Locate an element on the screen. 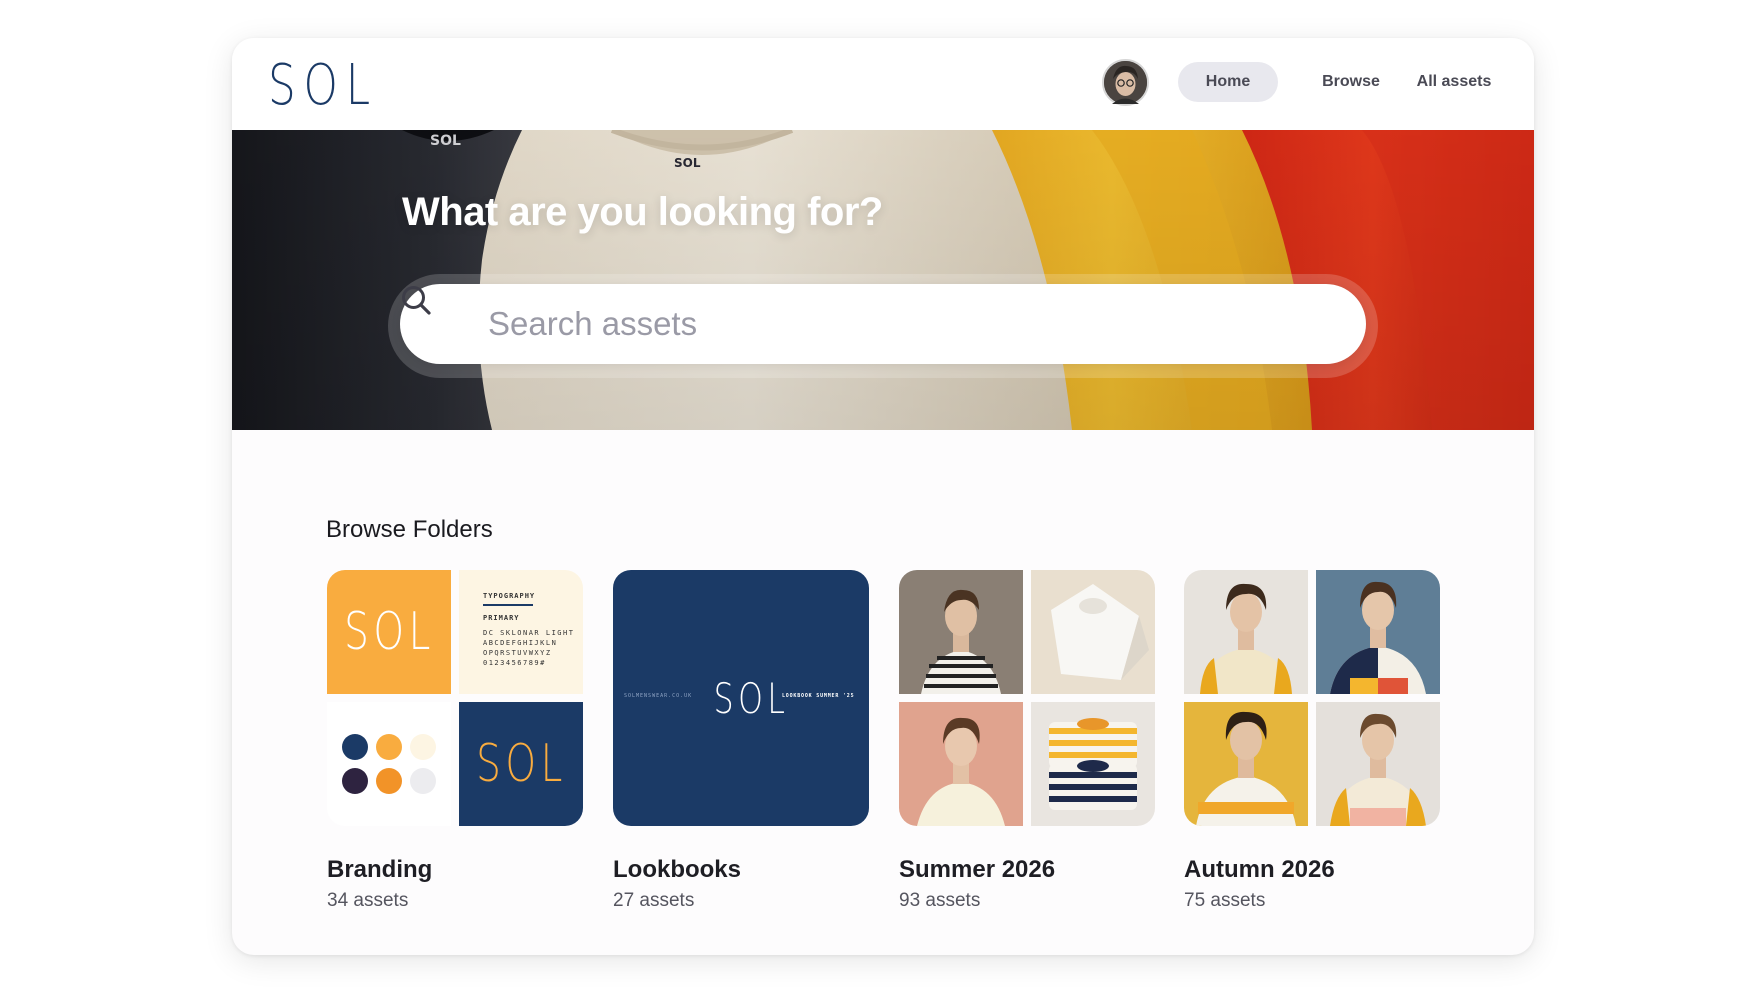 The width and height of the screenshot is (1760, 990). folder-asset-count: 93 assets is located at coordinates (940, 900).